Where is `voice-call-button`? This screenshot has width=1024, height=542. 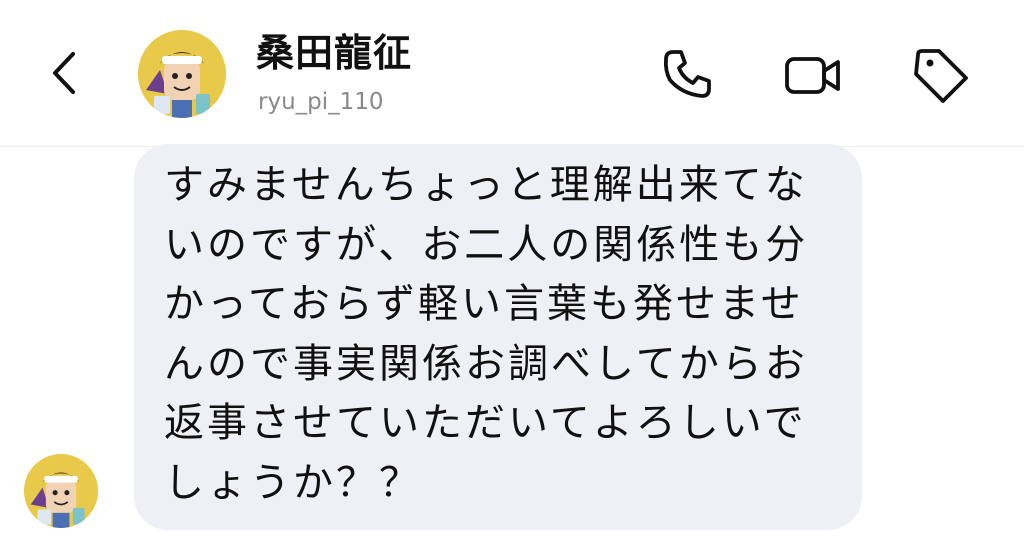 voice-call-button is located at coordinates (687, 75).